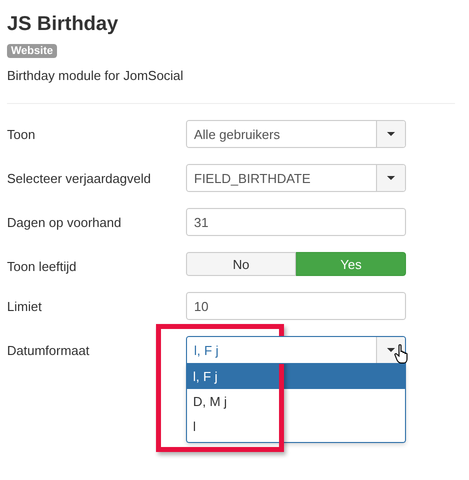 The image size is (469, 480). I want to click on site-badge: Website, so click(32, 51).